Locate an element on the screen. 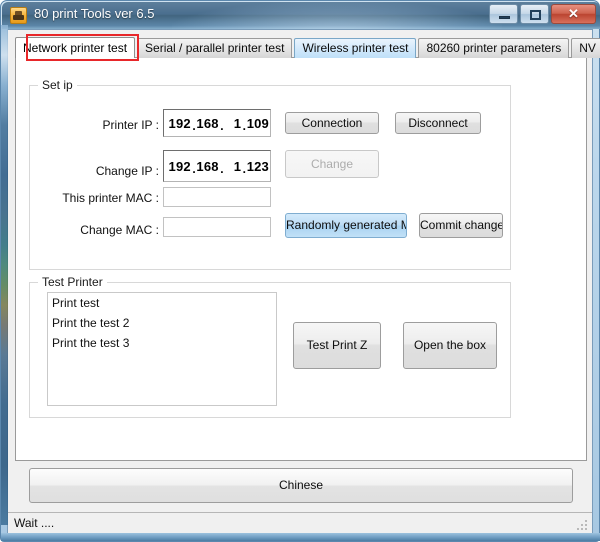 Image resolution: width=600 pixels, height=542 pixels. minimize-icon is located at coordinates (504, 17).